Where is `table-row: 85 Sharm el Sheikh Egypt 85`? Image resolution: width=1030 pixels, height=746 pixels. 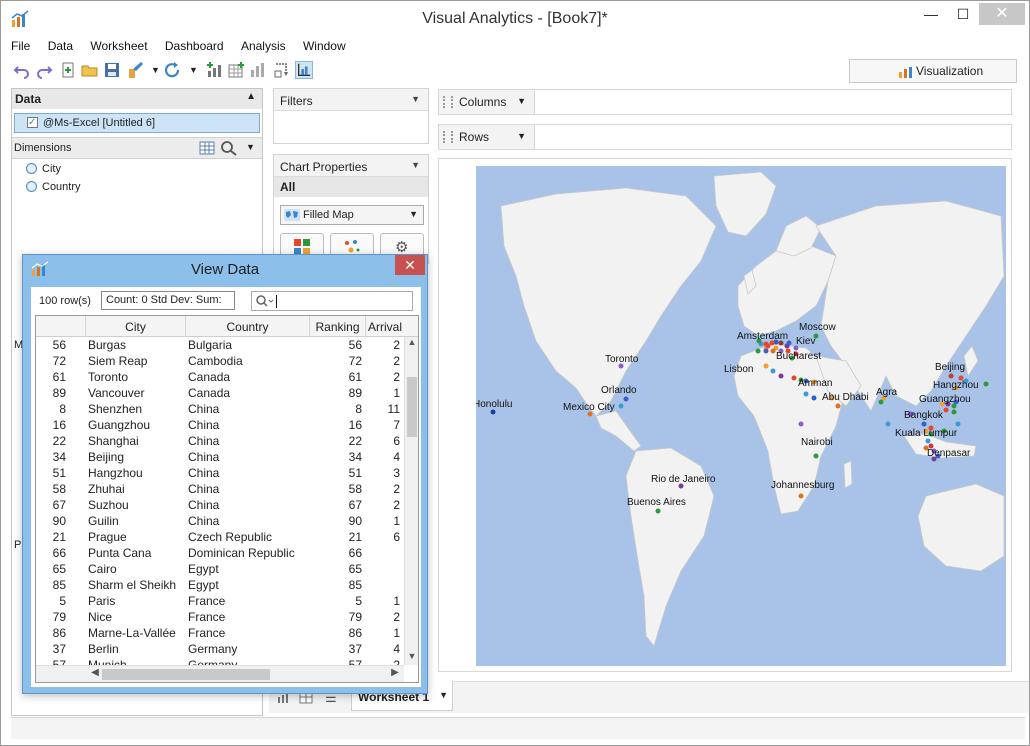 table-row: 85 Sharm el Sheikh Egypt 85 is located at coordinates (220, 585).